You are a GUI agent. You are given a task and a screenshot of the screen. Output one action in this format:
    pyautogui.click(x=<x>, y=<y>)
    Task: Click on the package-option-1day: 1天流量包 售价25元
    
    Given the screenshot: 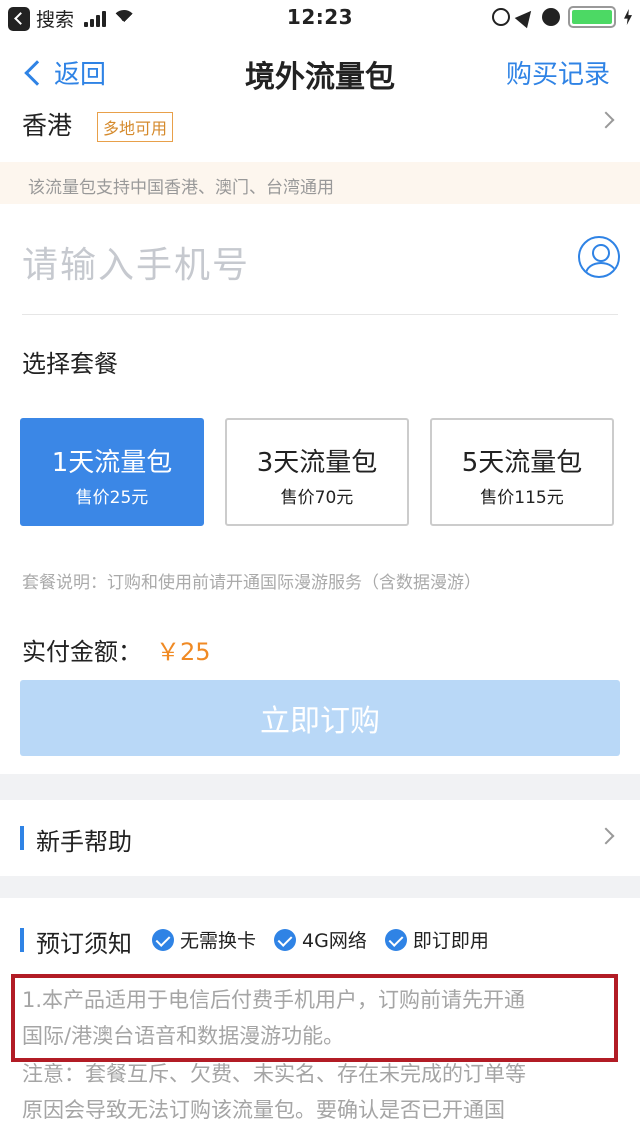 What is the action you would take?
    pyautogui.click(x=112, y=472)
    